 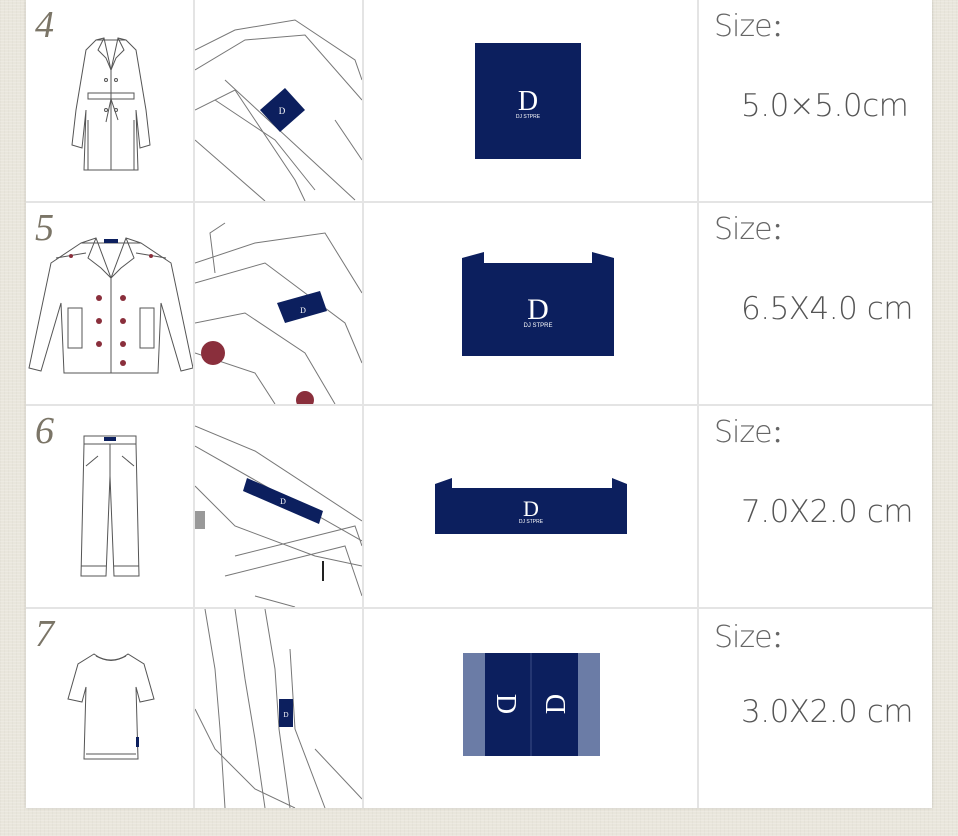 What do you see at coordinates (278, 516) in the screenshot?
I see `waistband-detail-illustration: D` at bounding box center [278, 516].